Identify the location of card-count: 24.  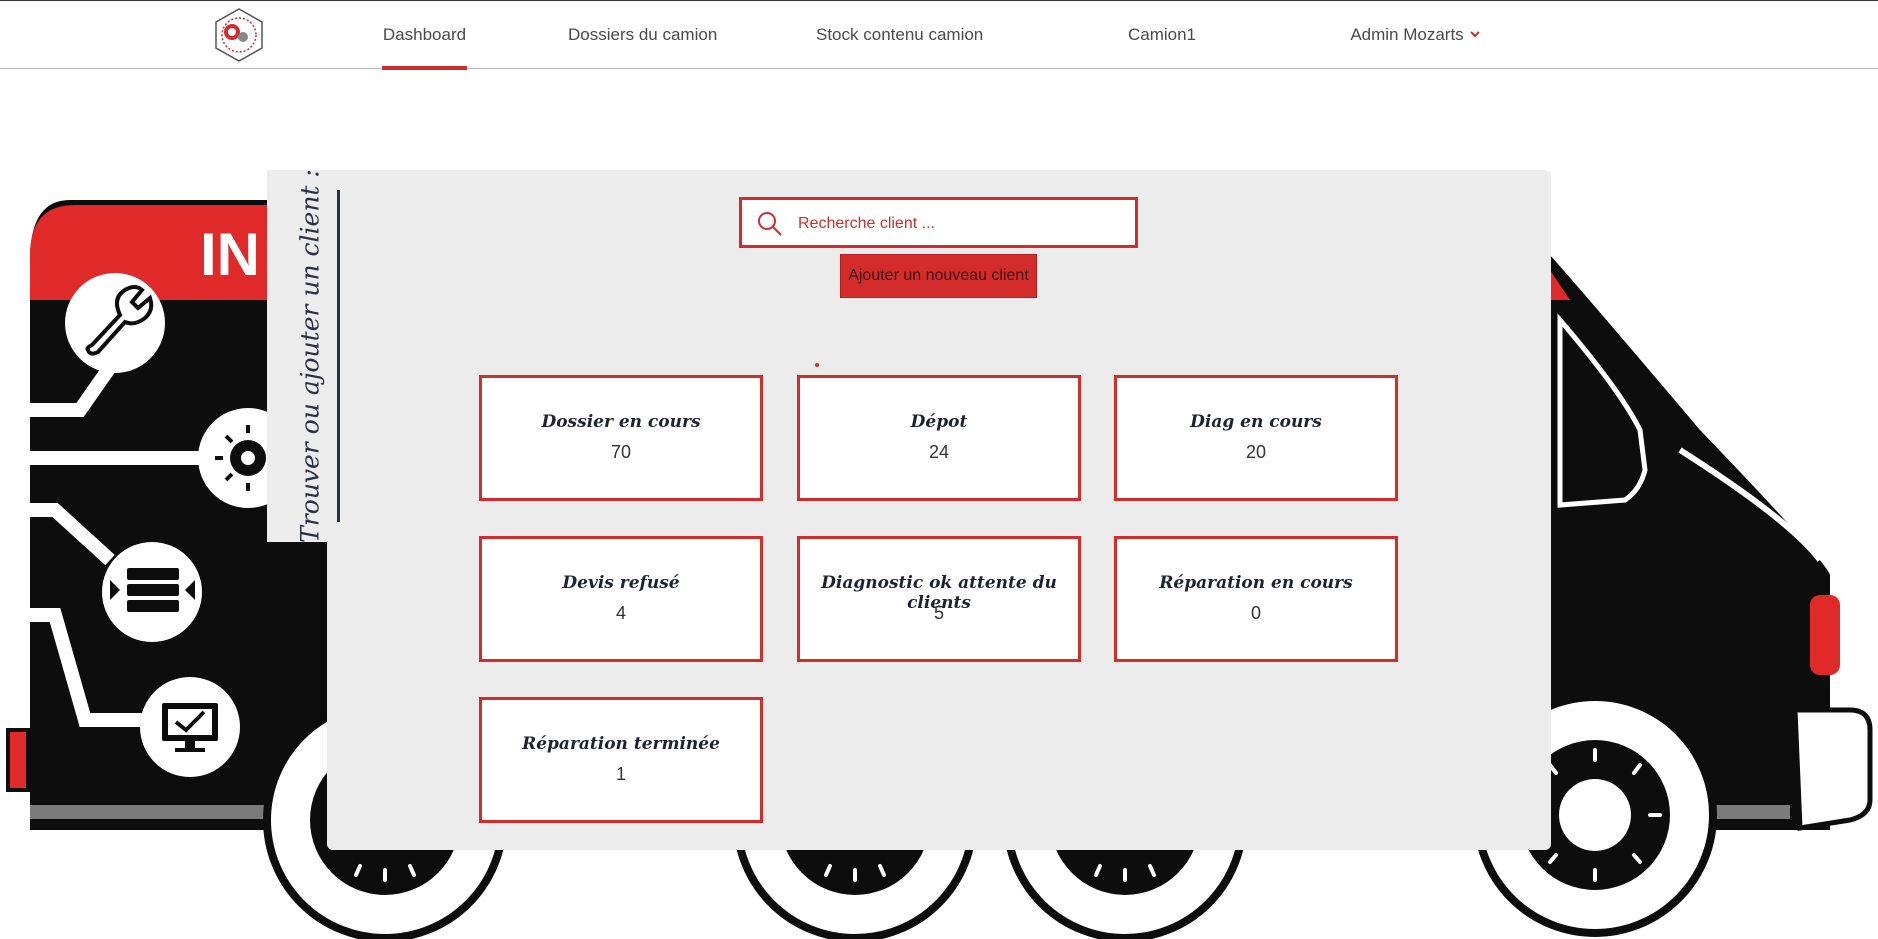
(939, 452).